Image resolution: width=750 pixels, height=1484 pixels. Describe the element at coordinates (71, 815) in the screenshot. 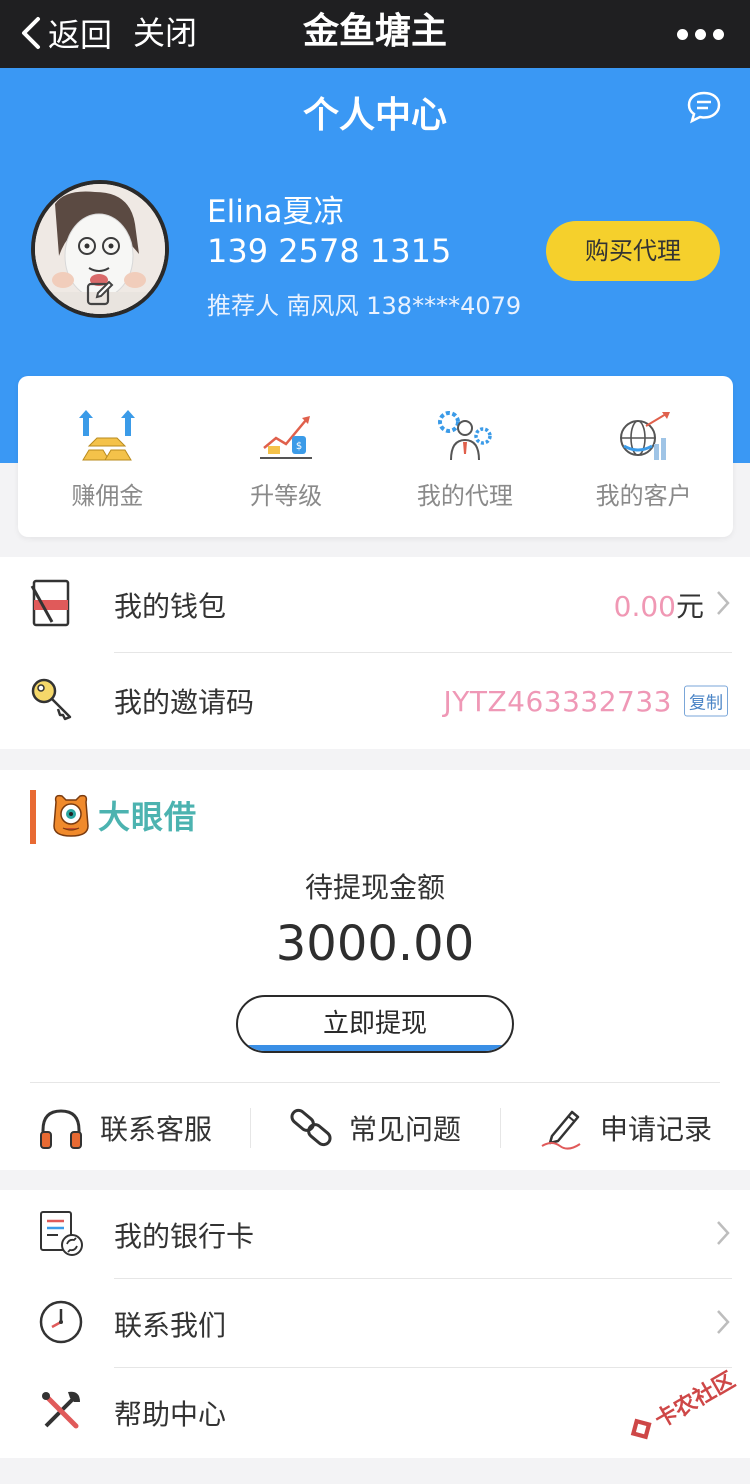

I see `one-eyed-monster-icon` at that location.